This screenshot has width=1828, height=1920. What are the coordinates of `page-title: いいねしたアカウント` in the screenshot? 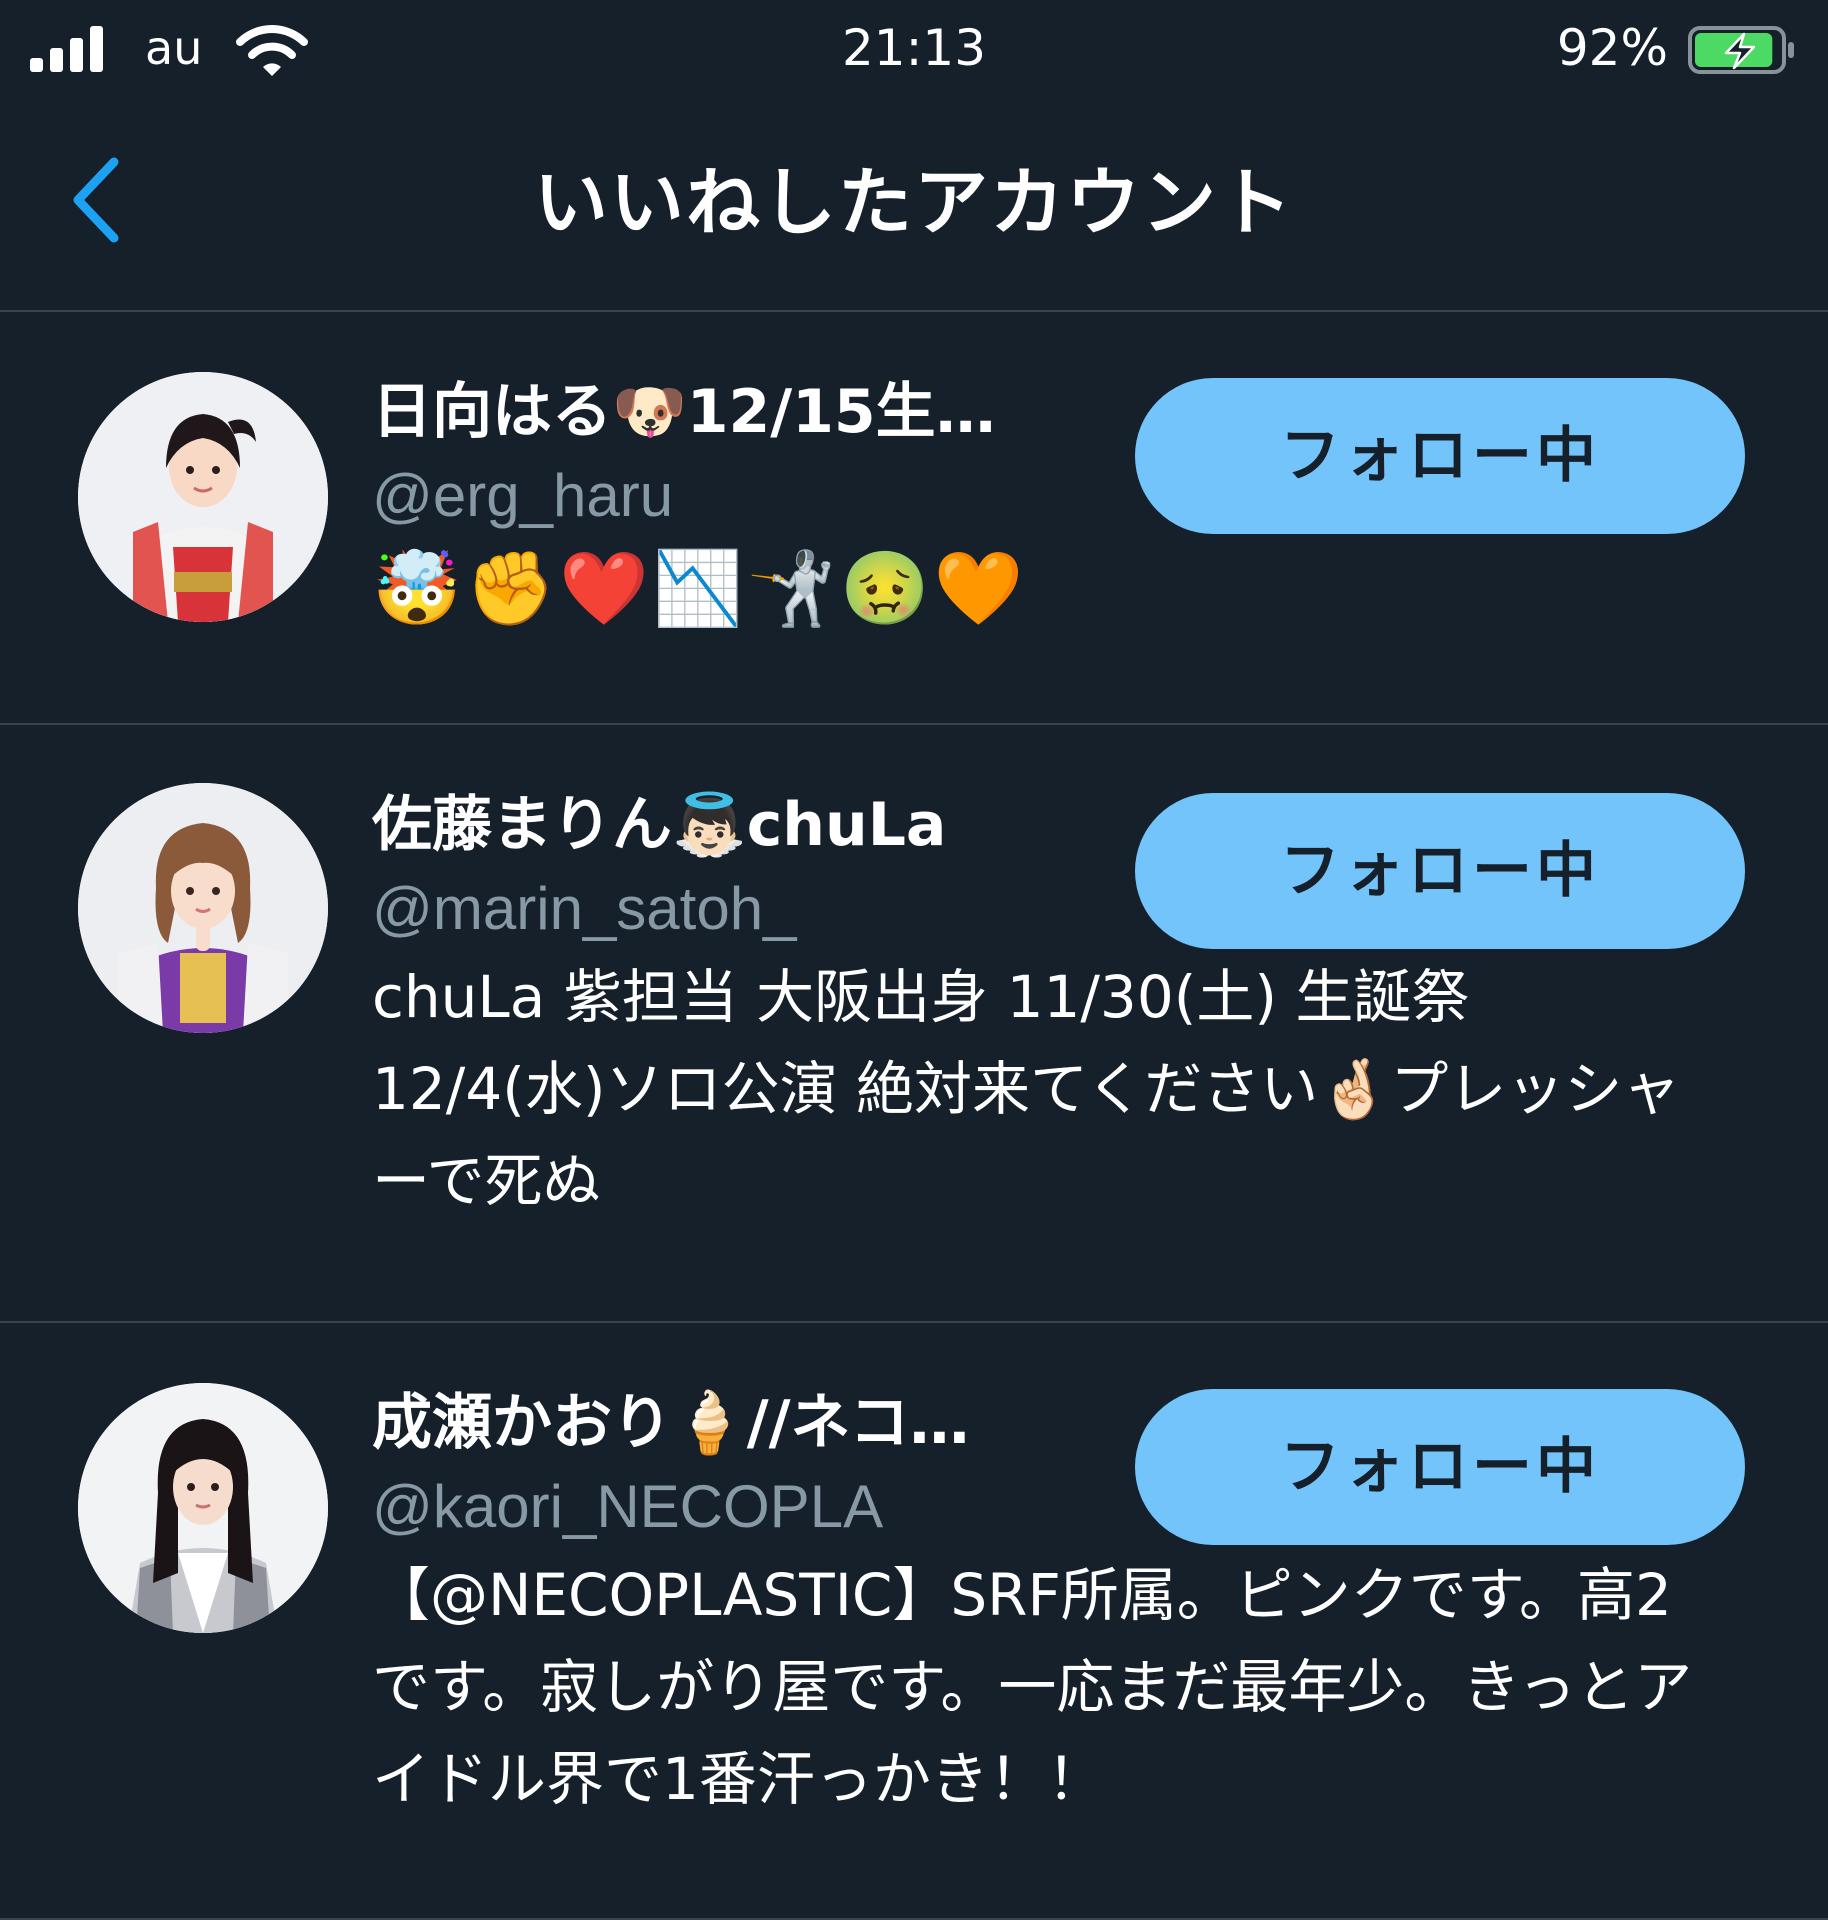 It's located at (914, 203).